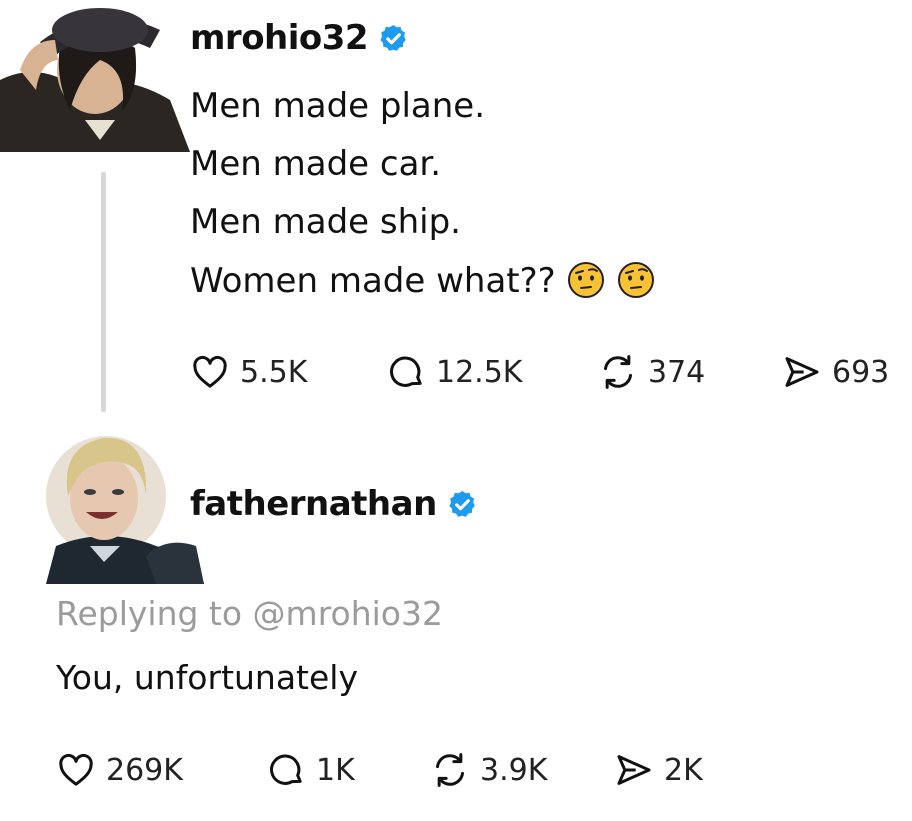 The image size is (912, 821). Describe the element at coordinates (325, 222) in the screenshot. I see `post-line: Men made ship.` at that location.